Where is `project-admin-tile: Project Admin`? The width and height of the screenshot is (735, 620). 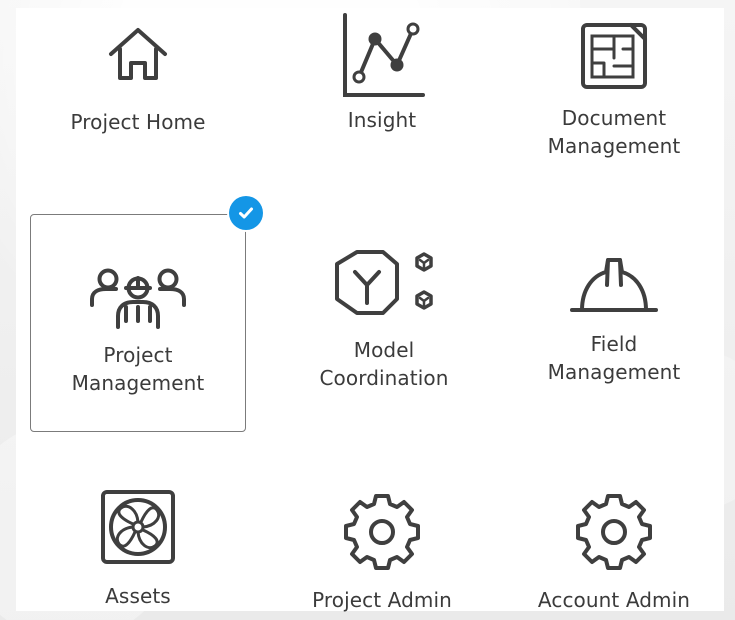
project-admin-tile: Project Admin is located at coordinates (382, 545).